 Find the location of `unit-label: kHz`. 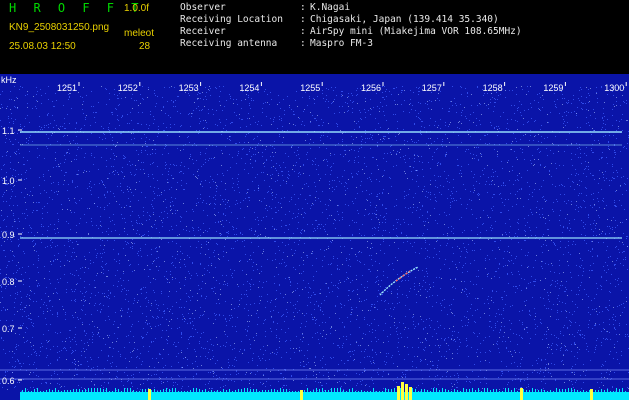

unit-label: kHz is located at coordinates (9, 80).